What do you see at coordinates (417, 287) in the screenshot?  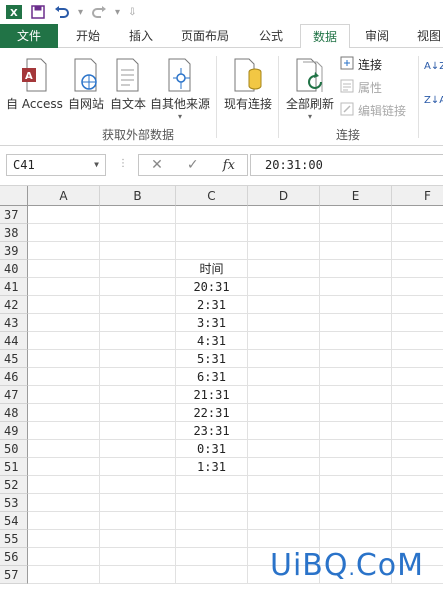 I see `cell-f41` at bounding box center [417, 287].